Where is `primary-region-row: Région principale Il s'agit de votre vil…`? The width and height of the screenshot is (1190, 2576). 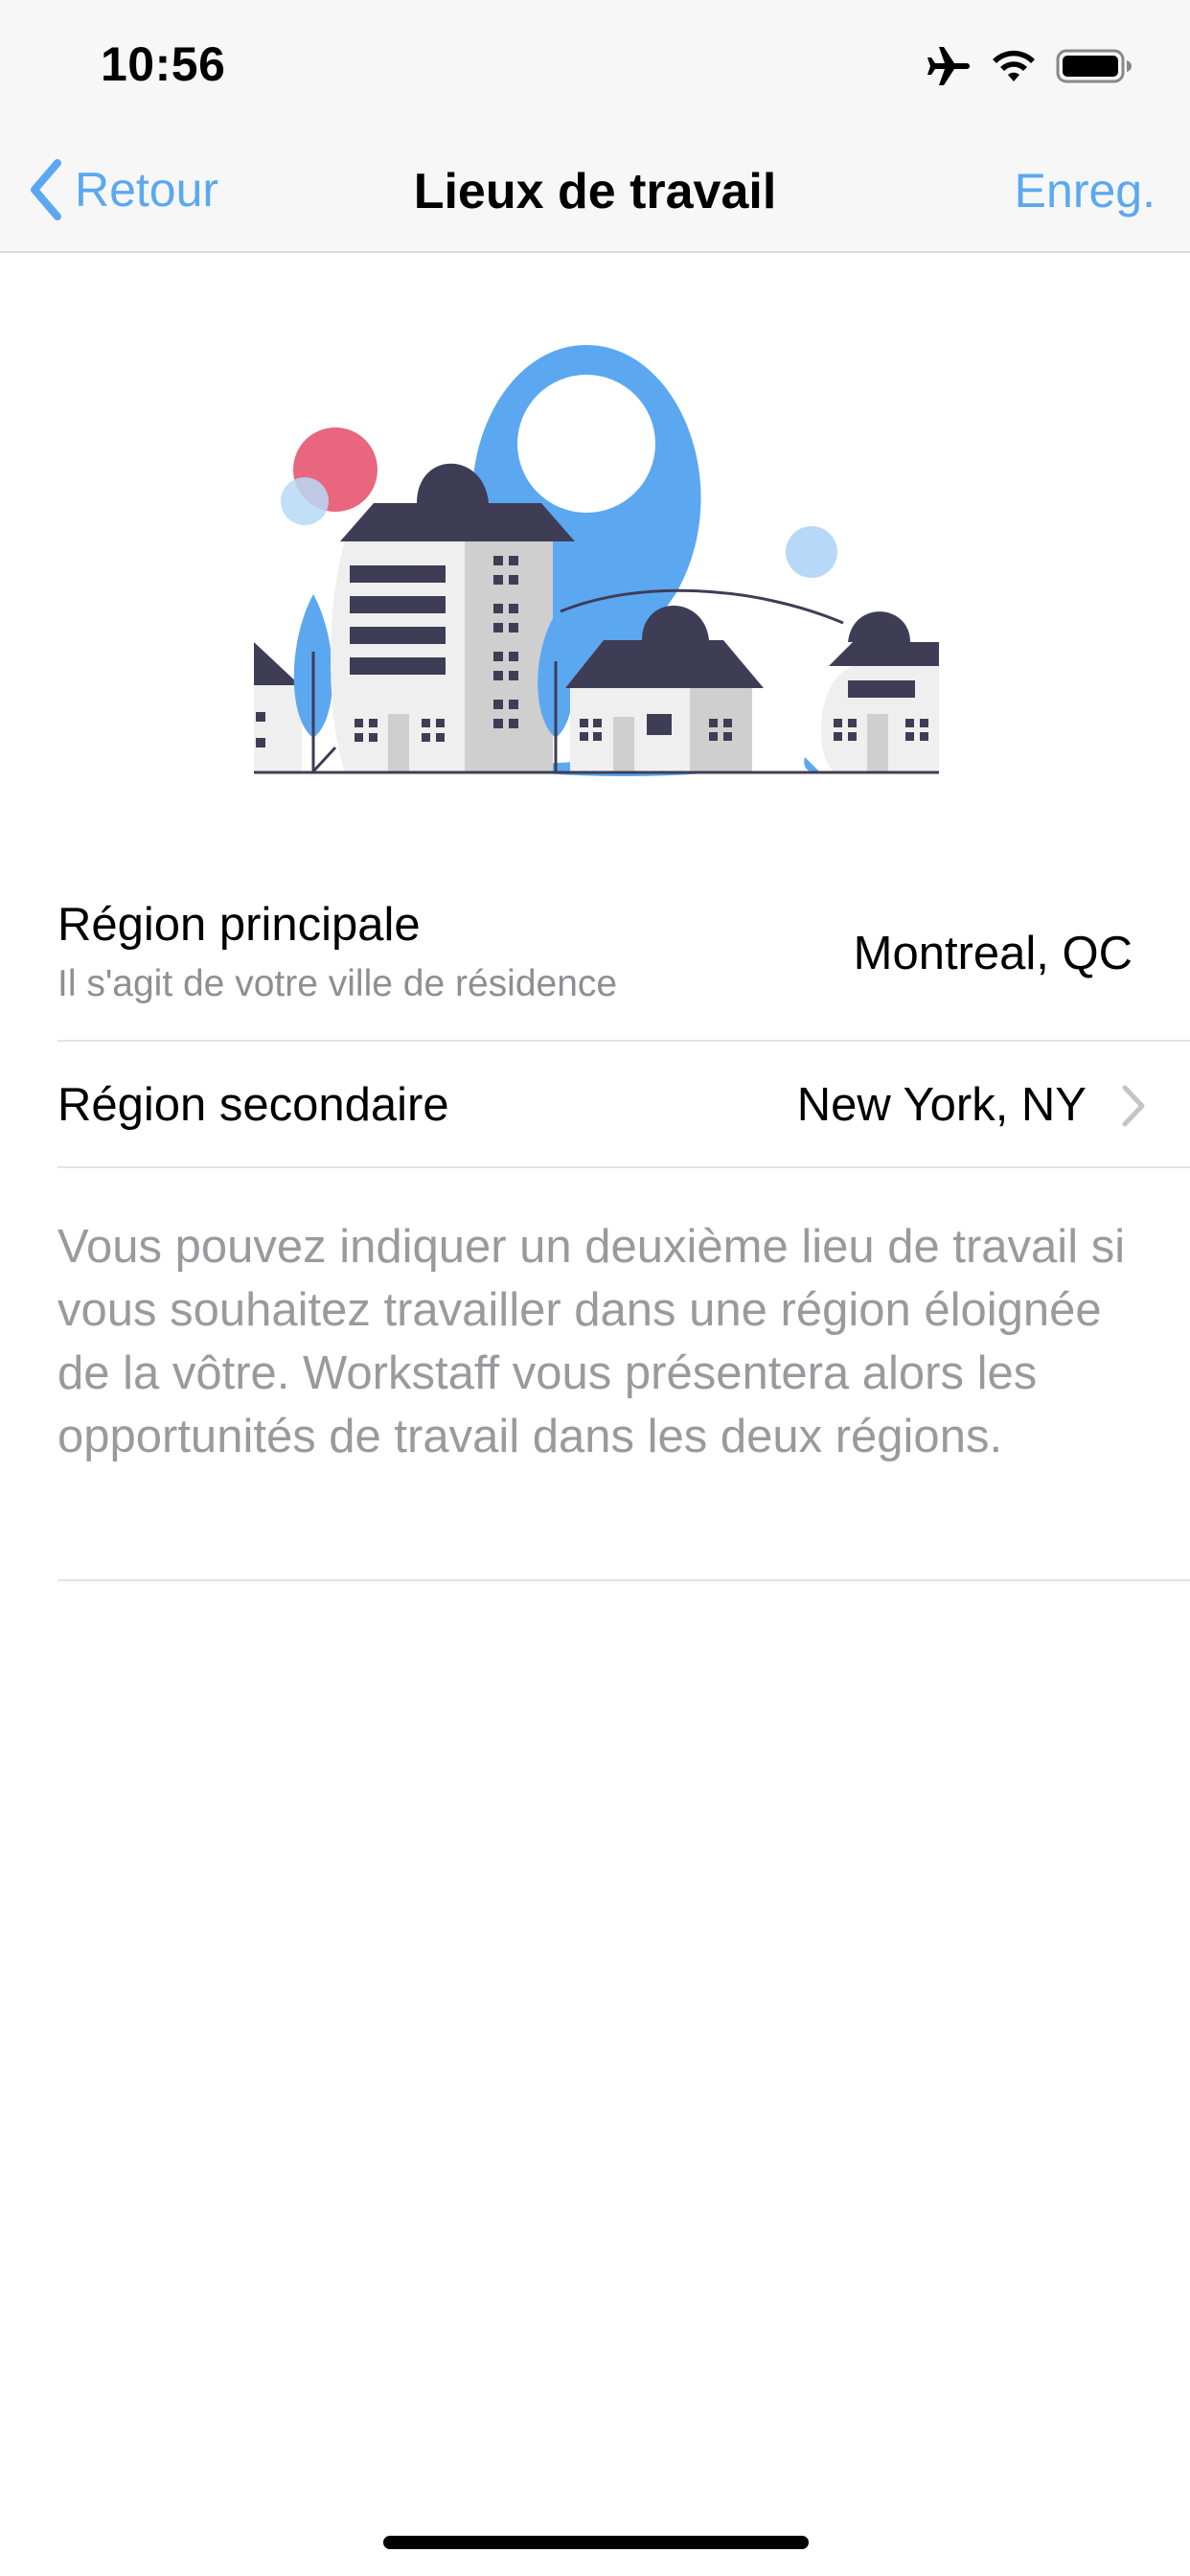 primary-region-row: Région principale Il s'agit de votre vil… is located at coordinates (623, 954).